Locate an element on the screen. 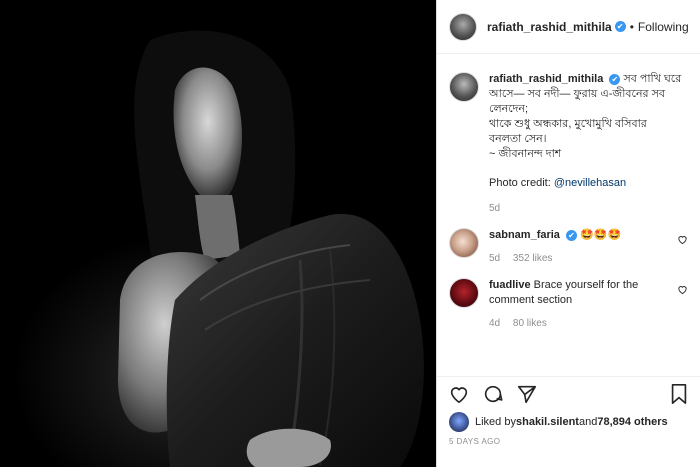 This screenshot has width=700, height=467. comment-meta: 4d 80 likes is located at coordinates (580, 323).